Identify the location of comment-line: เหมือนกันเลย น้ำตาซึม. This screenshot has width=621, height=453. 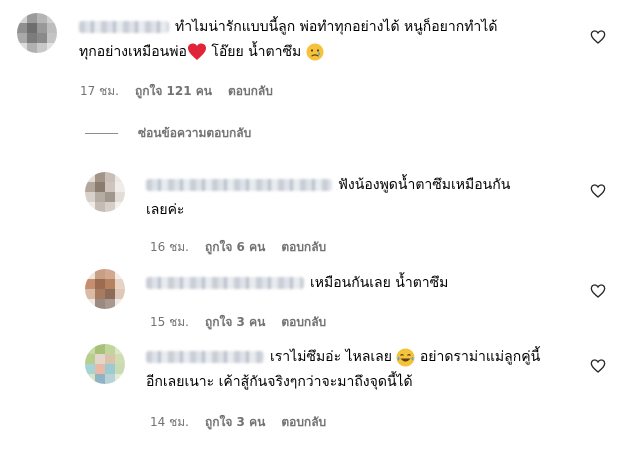
(379, 283).